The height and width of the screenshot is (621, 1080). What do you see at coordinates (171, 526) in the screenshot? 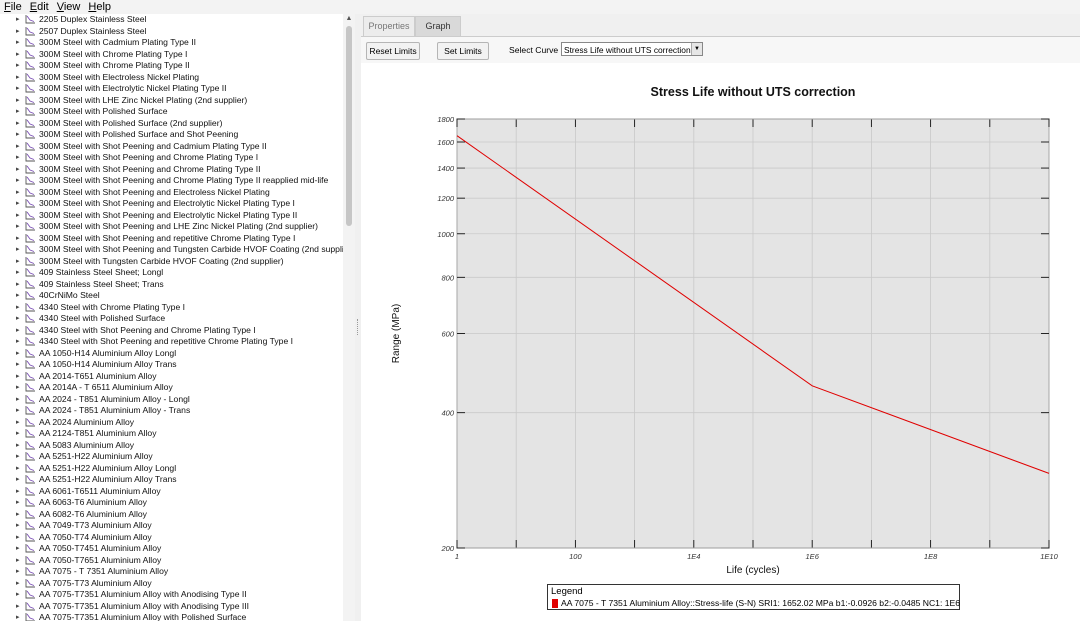
I see `tree-item: ▸ AA 7049-T73 Aluminium Alloy` at bounding box center [171, 526].